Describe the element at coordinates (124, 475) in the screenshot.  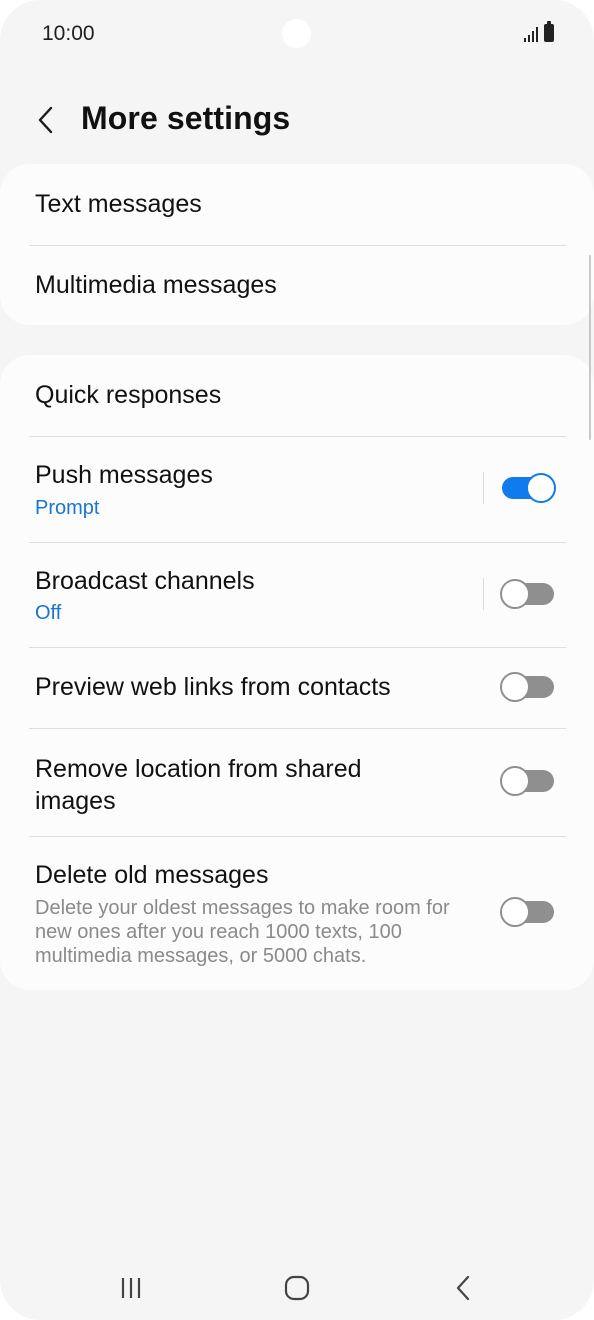
I see `push-messages-label: Push messages` at that location.